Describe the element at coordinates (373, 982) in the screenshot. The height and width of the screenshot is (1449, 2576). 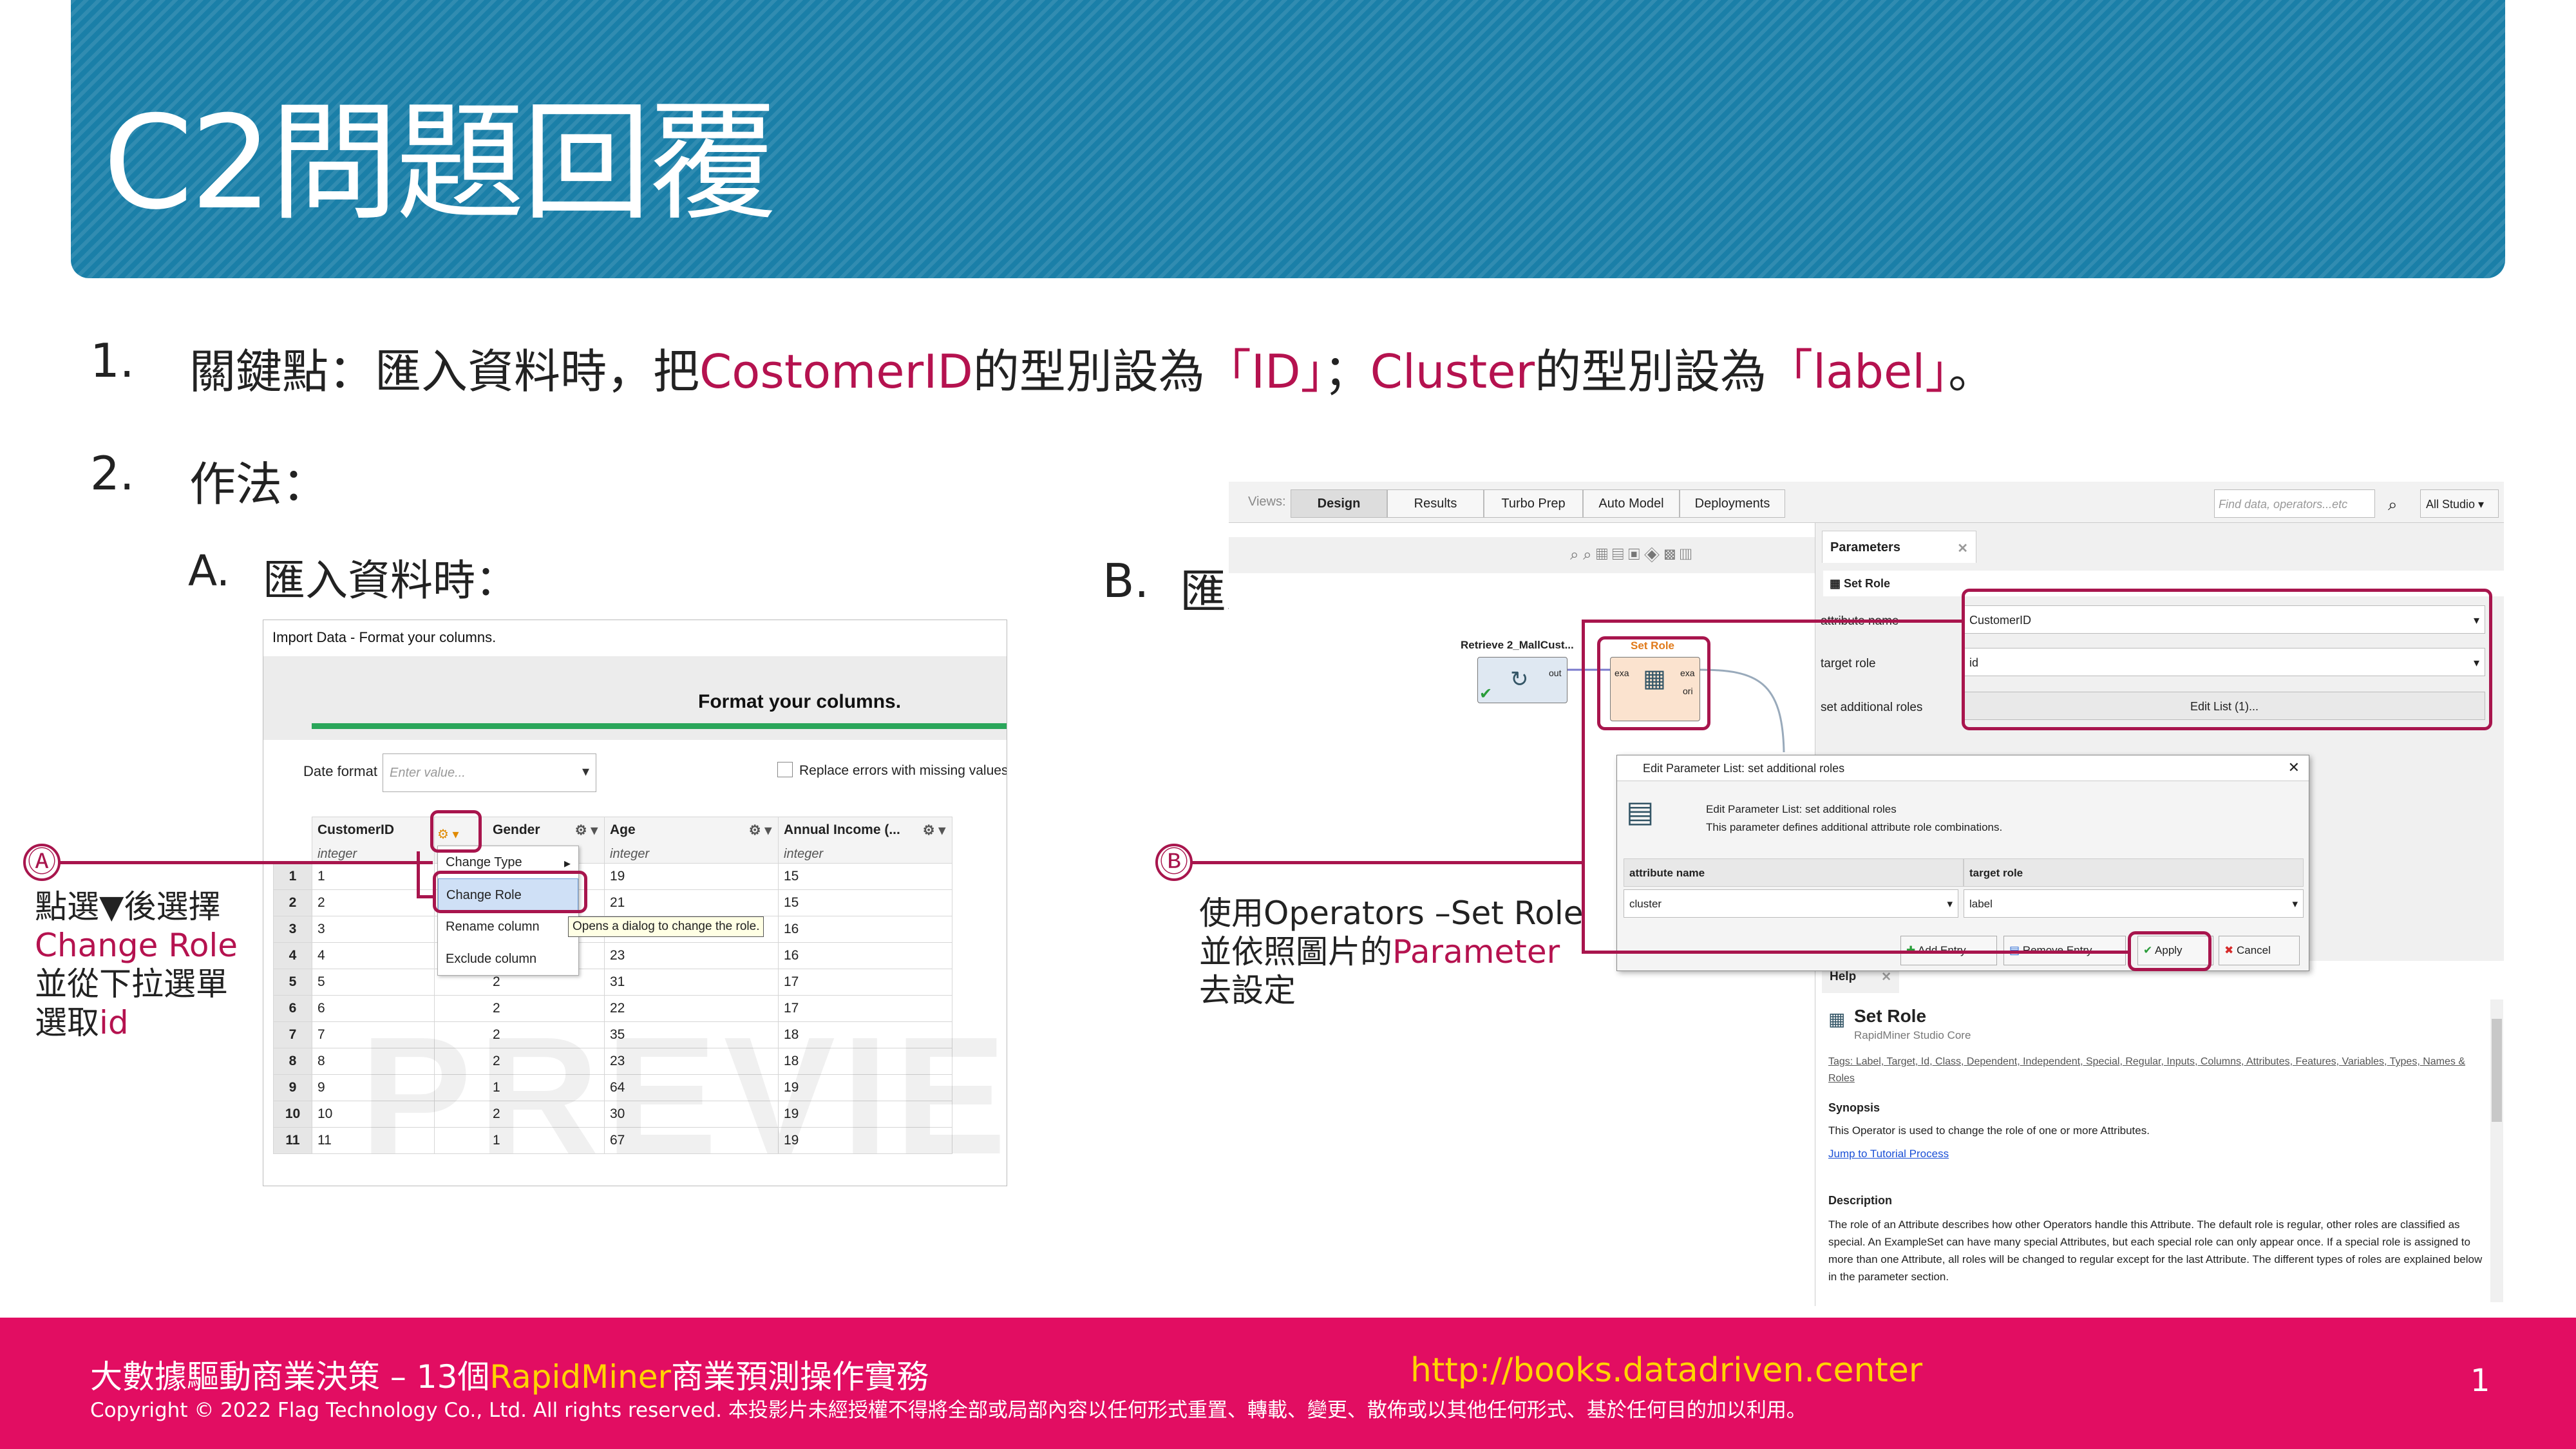
I see `table-cell: 5` at that location.